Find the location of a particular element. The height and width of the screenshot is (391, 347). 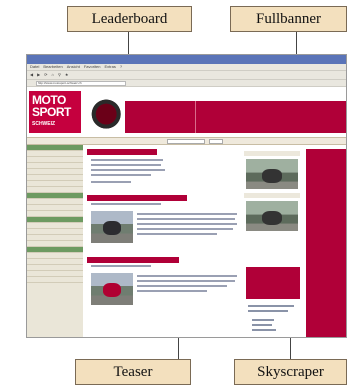

site-header: MOTO SPORT SCHWEIZ is located at coordinates (186, 112).